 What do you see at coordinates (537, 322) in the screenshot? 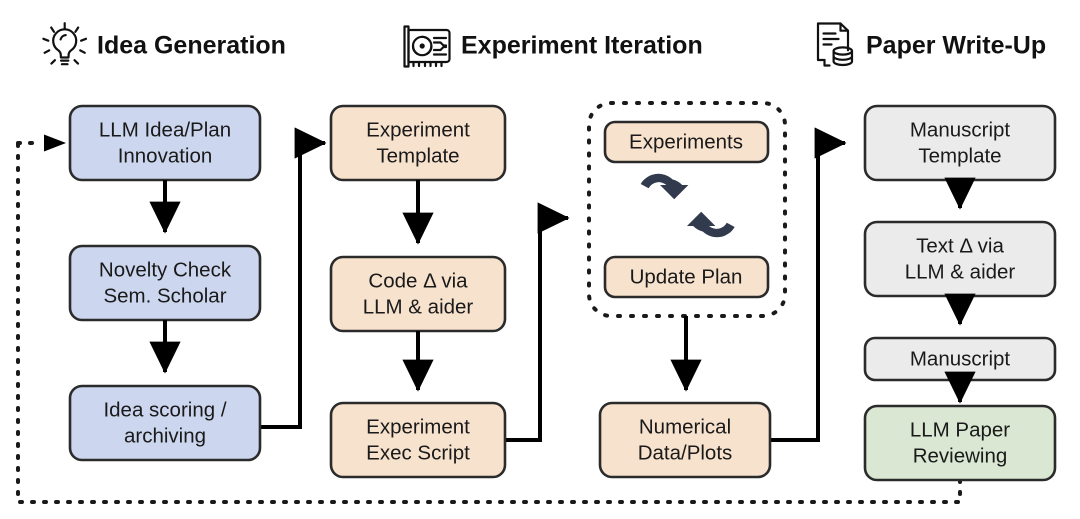
I see `connector-experiment-to-loop` at bounding box center [537, 322].